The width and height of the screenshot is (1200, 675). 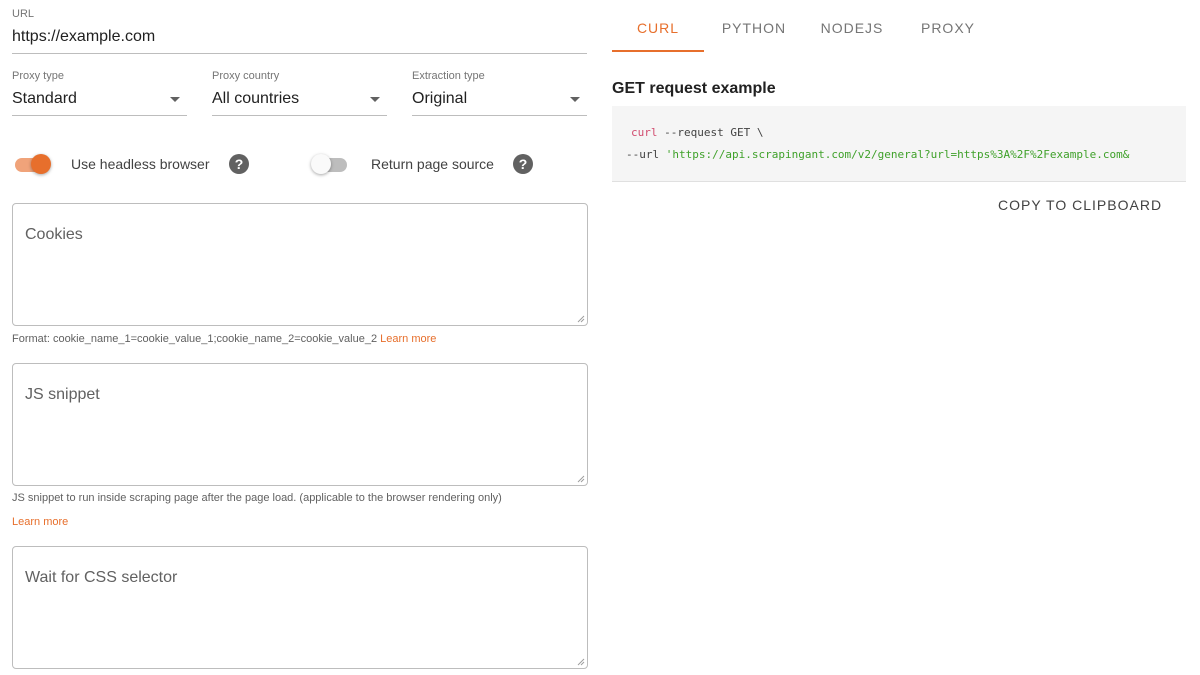 What do you see at coordinates (299, 31) in the screenshot?
I see `url-field: URL https://example.com` at bounding box center [299, 31].